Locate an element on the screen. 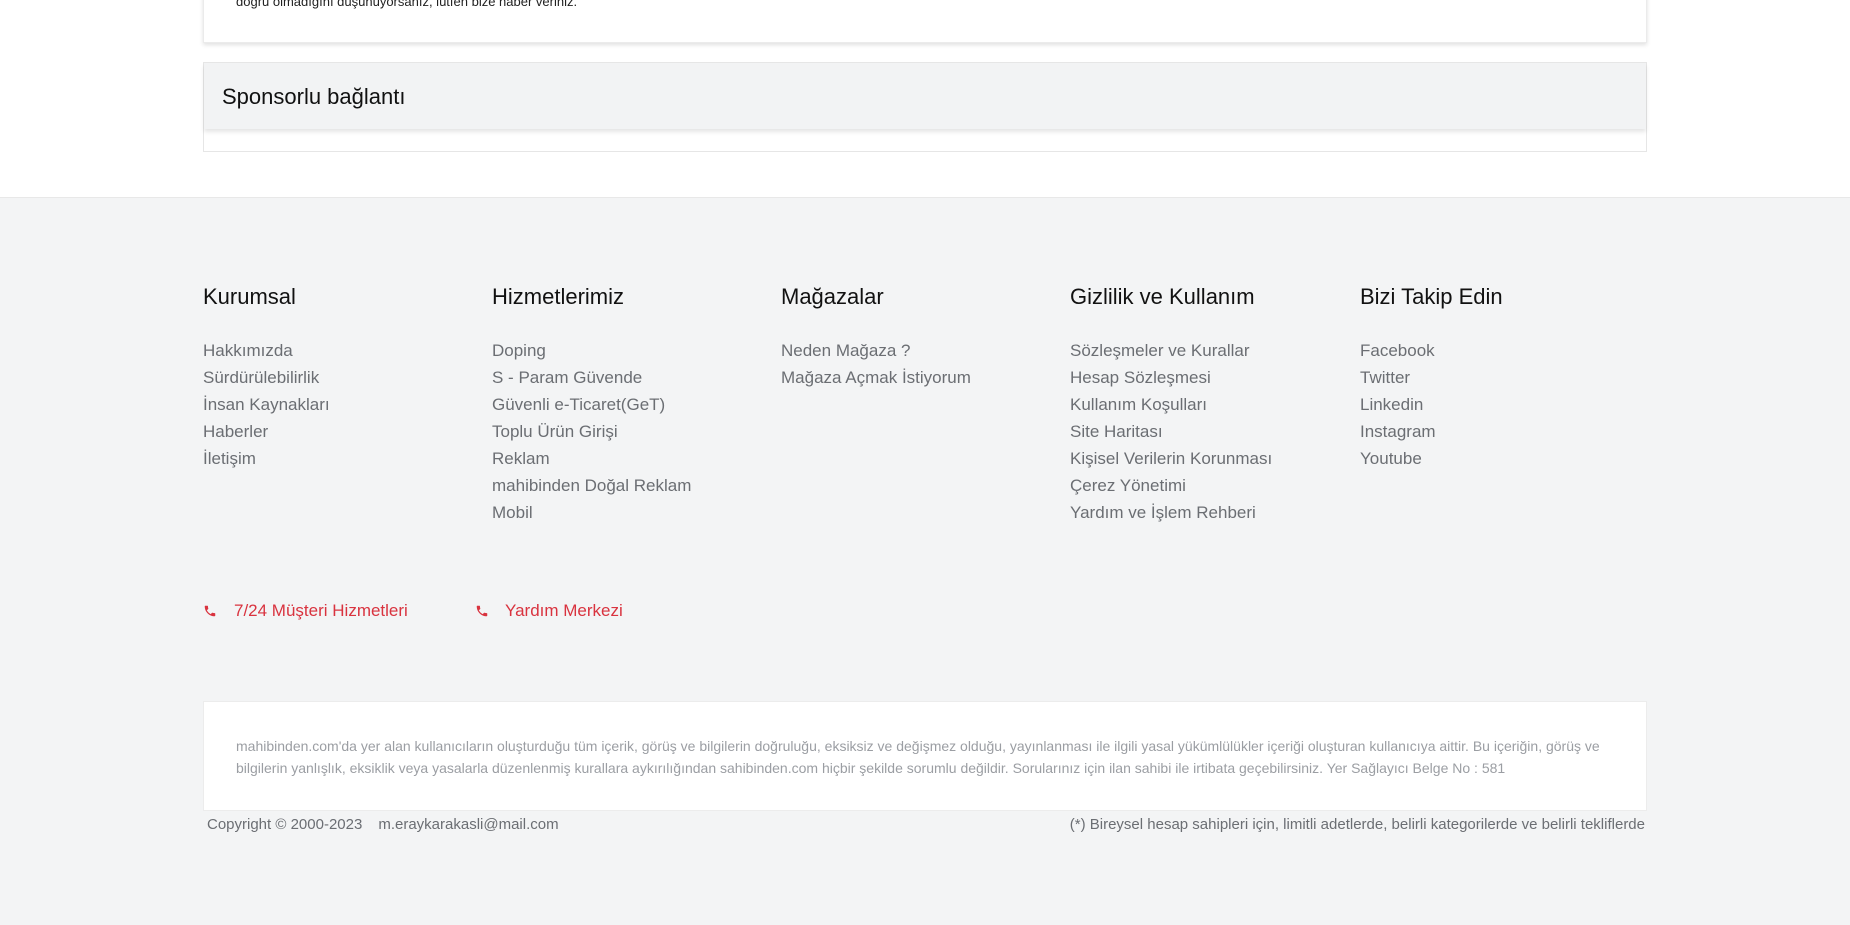  footer-link: Site Haritası is located at coordinates (1210, 431).